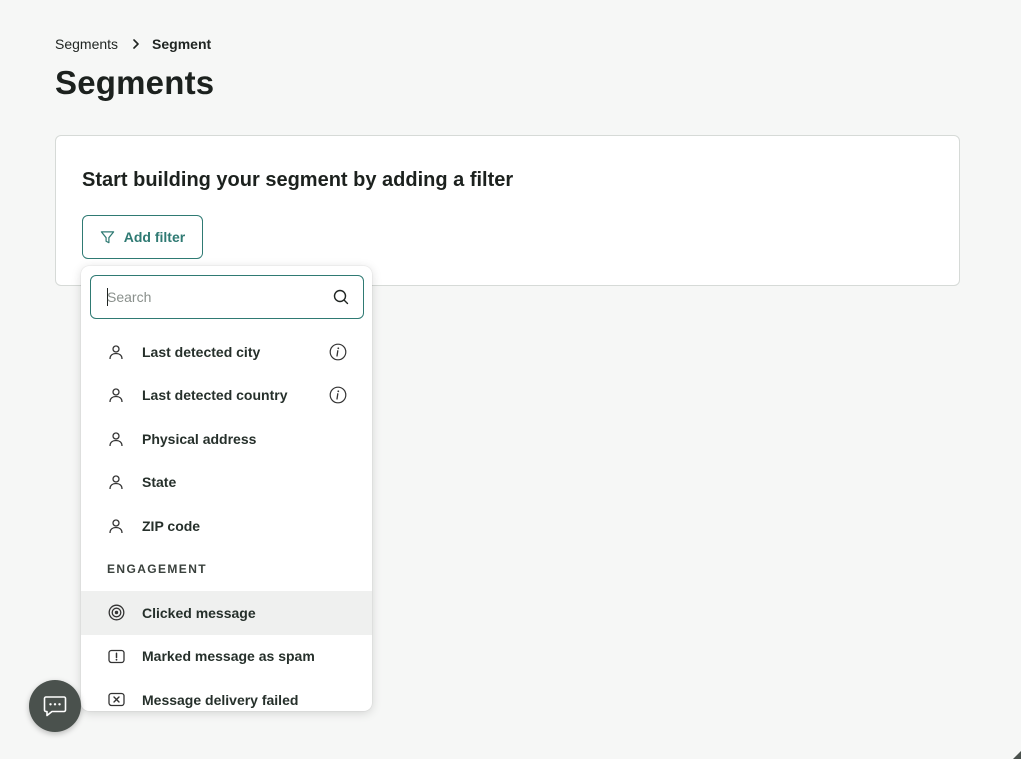 The height and width of the screenshot is (759, 1021). I want to click on filter-option-label: State, so click(159, 482).